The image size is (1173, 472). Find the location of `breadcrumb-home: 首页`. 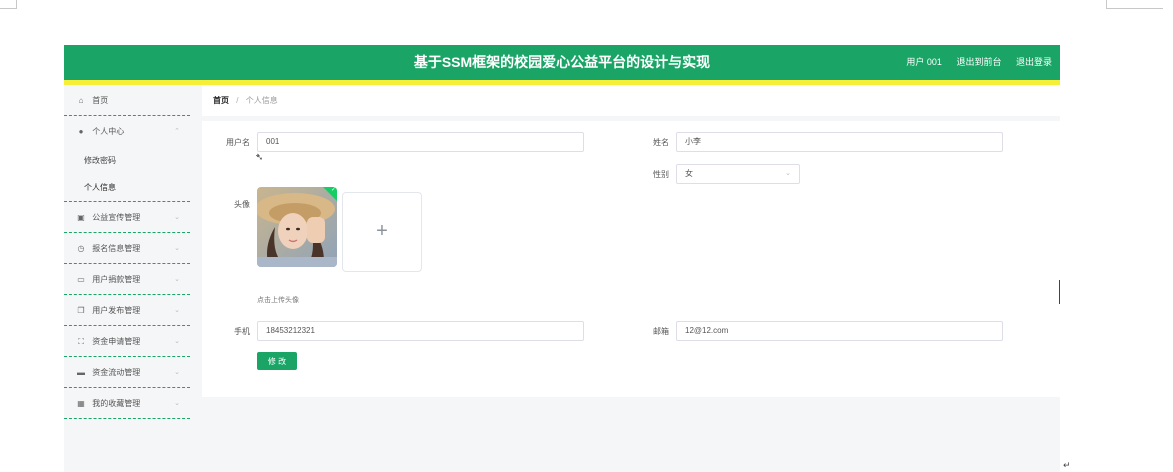

breadcrumb-home: 首页 is located at coordinates (221, 100).